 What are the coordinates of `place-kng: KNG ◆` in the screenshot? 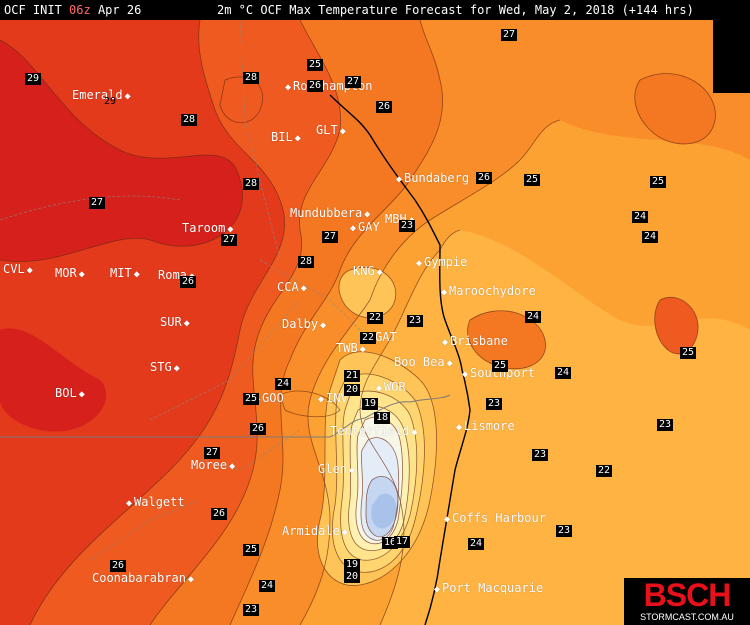 It's located at (369, 272).